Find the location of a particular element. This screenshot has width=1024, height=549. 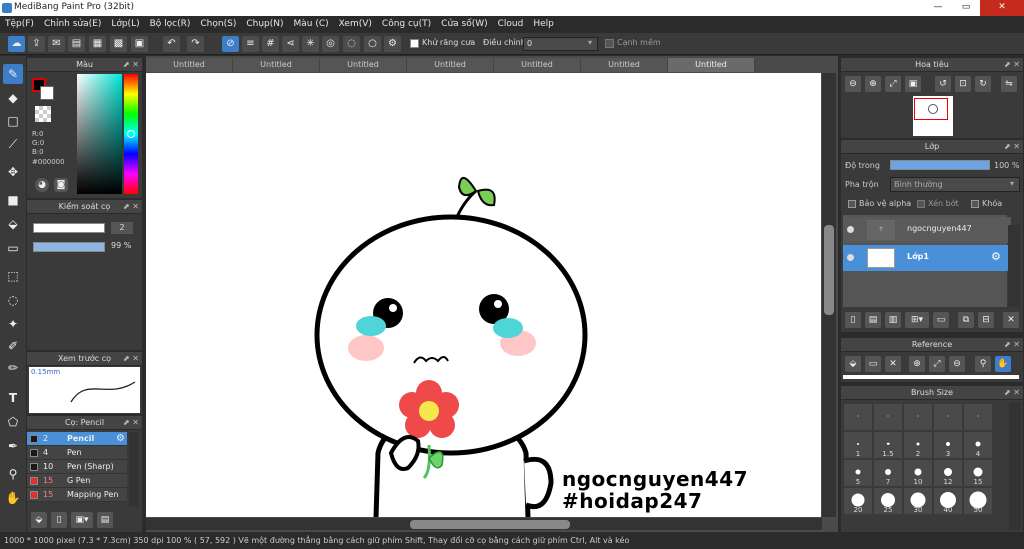

brush-size-cell: 7 is located at coordinates (888, 473).